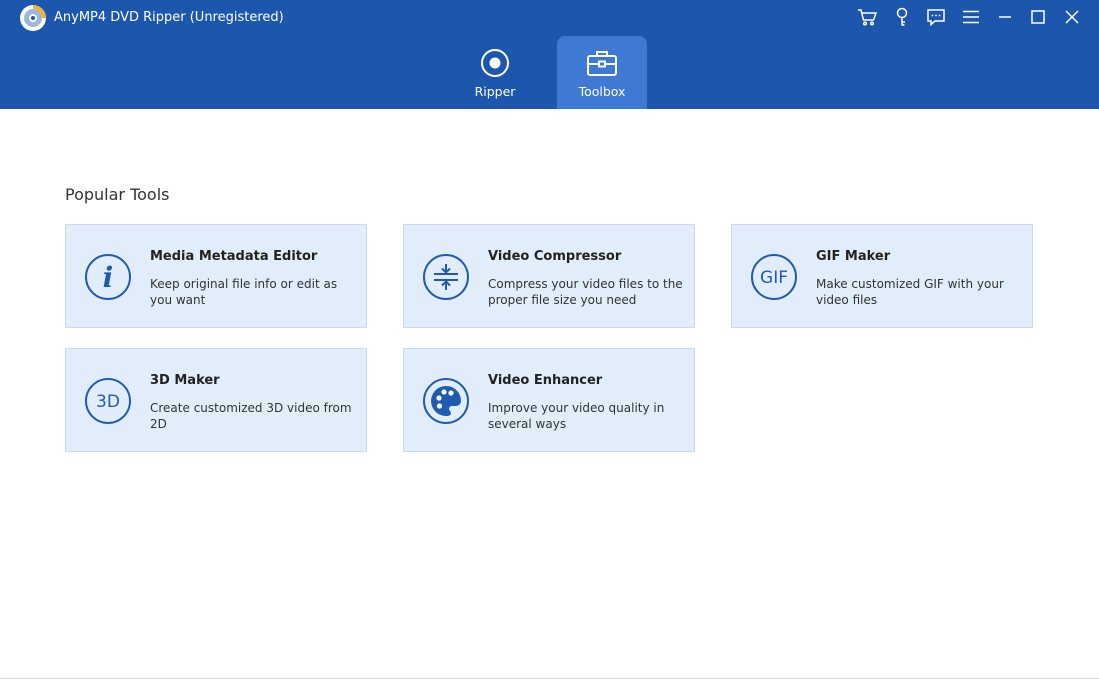 The width and height of the screenshot is (1099, 681). I want to click on dvd-disc-icon, so click(33, 18).